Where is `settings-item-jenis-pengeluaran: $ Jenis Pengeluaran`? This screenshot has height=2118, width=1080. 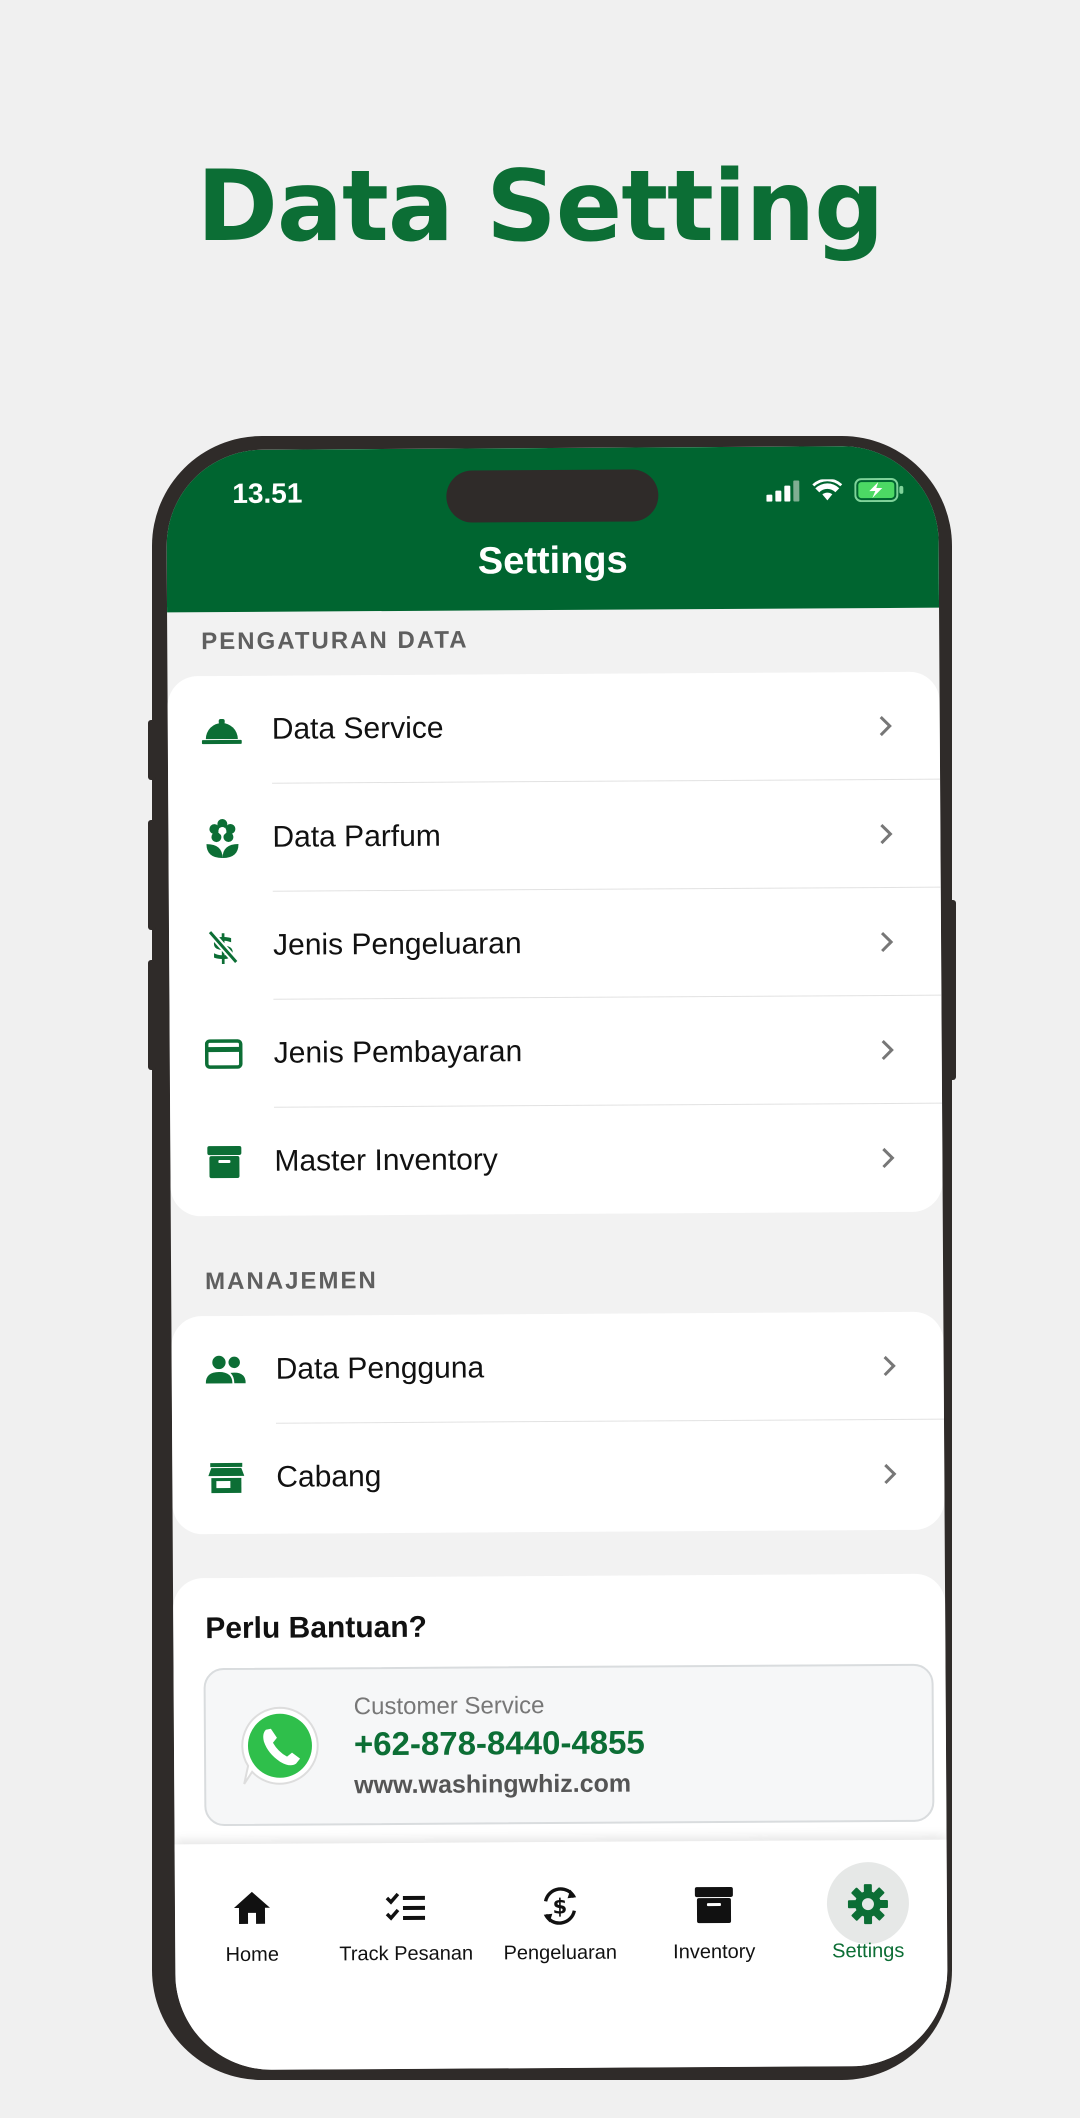
settings-item-jenis-pengeluaran: $ Jenis Pengeluaran is located at coordinates (555, 944).